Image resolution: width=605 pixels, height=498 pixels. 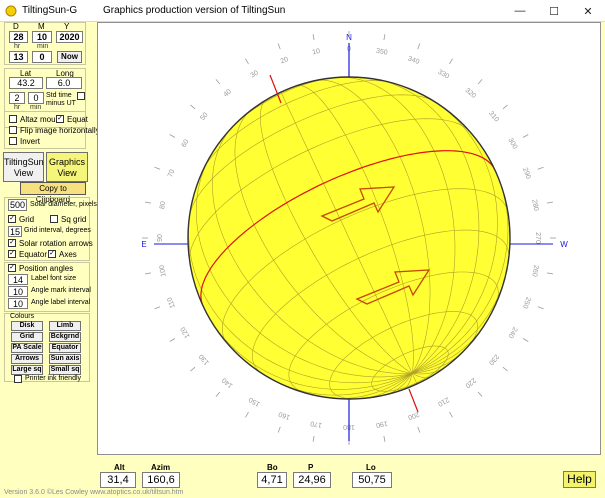 I want to click on pa-label: 90, so click(x=160, y=238).